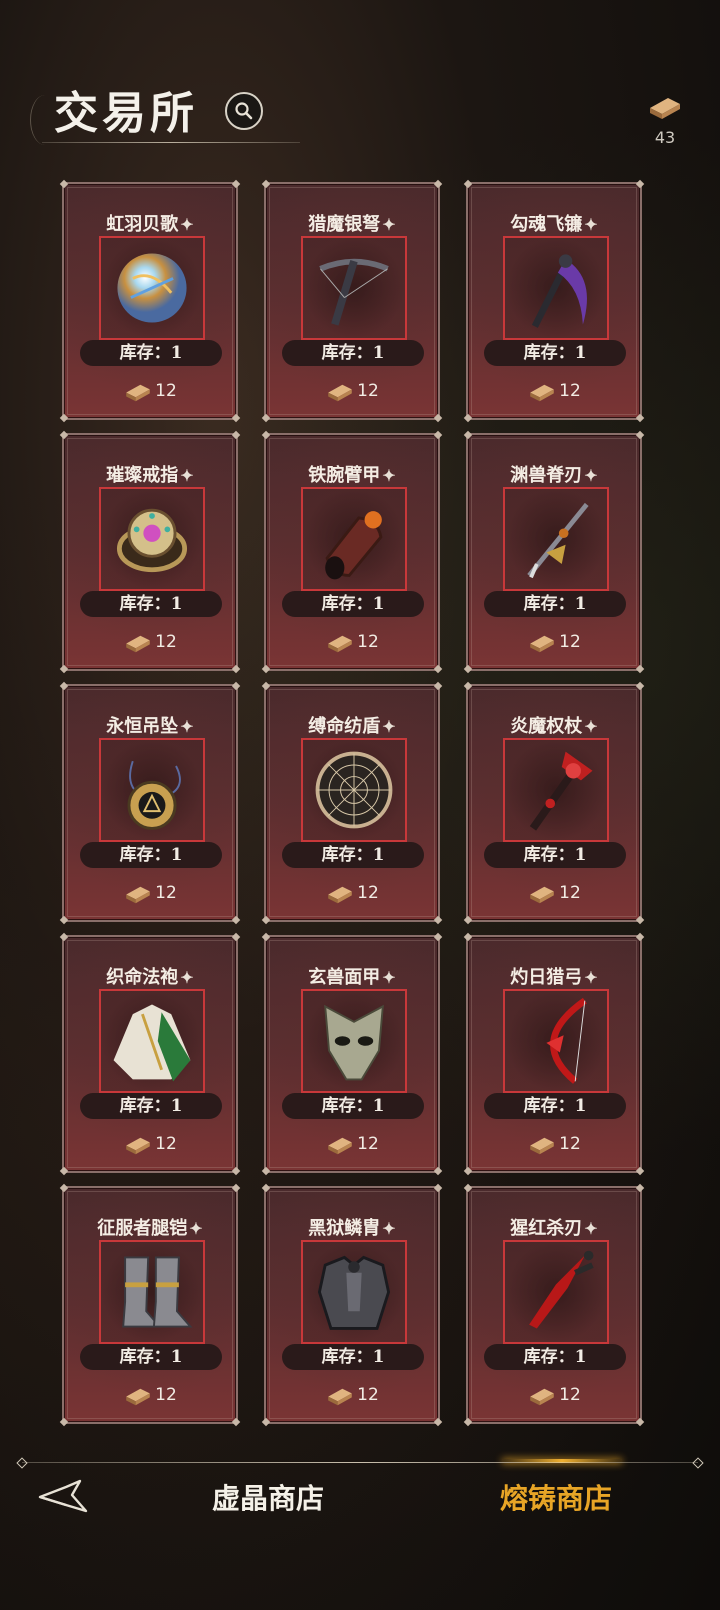 The height and width of the screenshot is (1610, 720). What do you see at coordinates (352, 803) in the screenshot?
I see `item-card: 缚命纺盾 ✦ 库存：1 12` at bounding box center [352, 803].